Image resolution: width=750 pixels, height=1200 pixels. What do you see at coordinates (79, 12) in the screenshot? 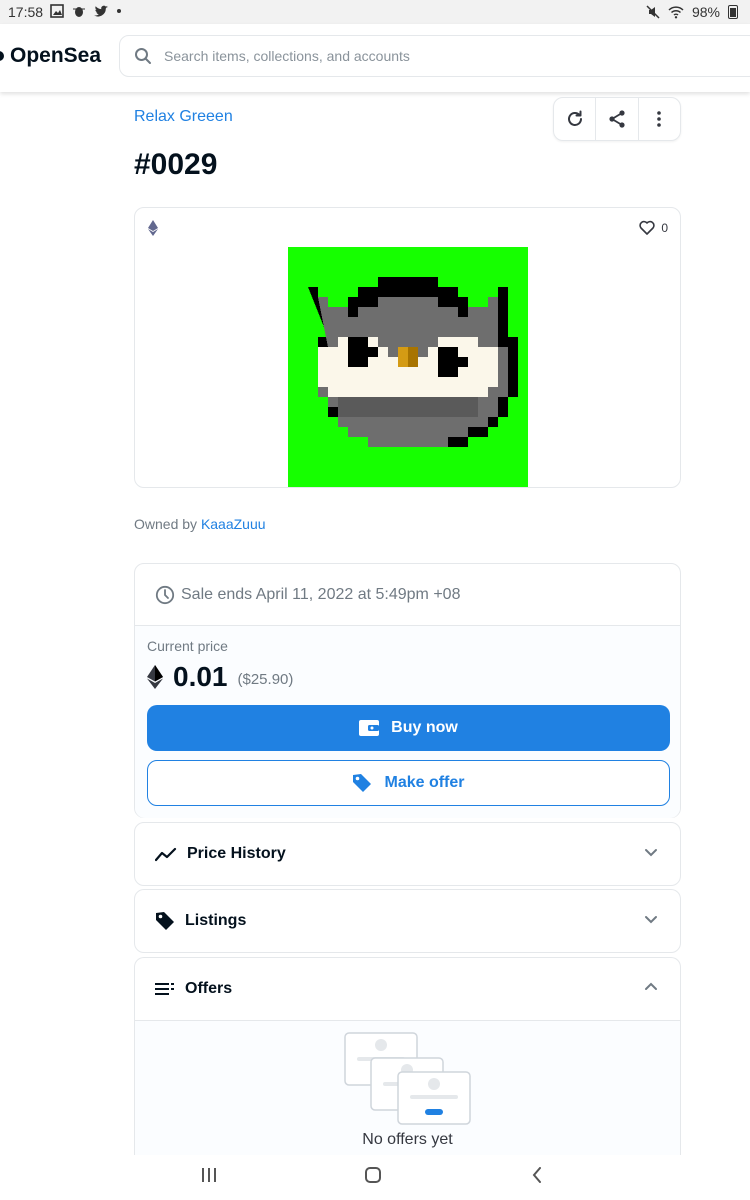
I see `bug-icon` at bounding box center [79, 12].